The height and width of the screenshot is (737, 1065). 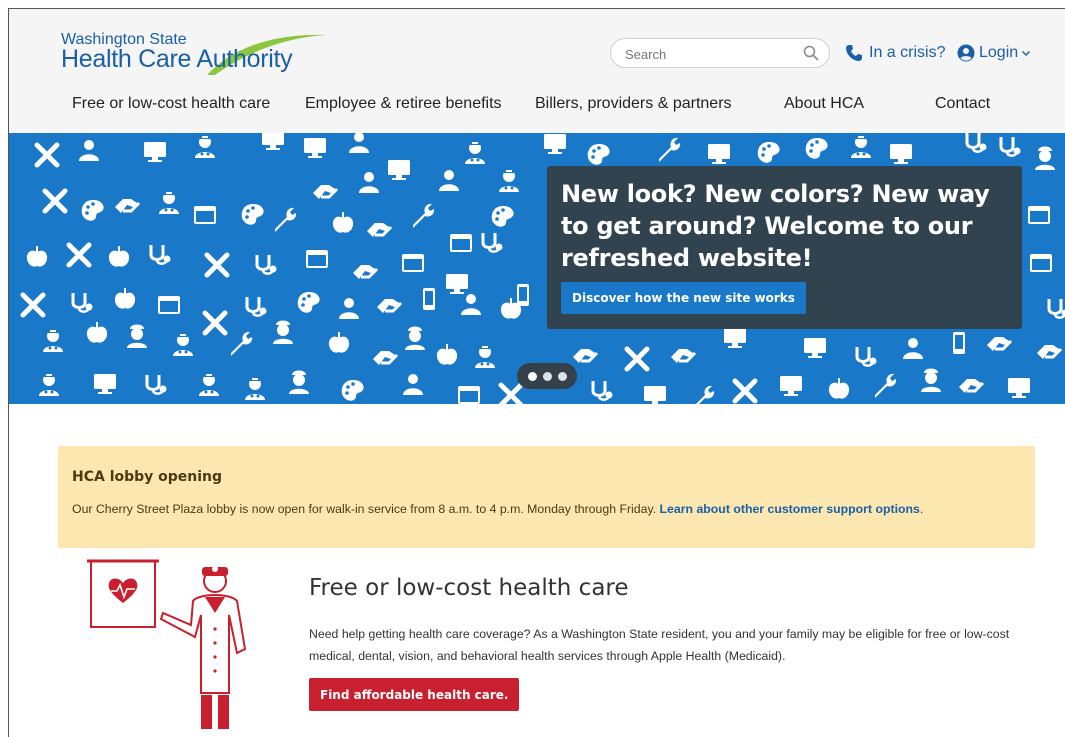 I want to click on nav-billers-providers: Billers, providers & partners, so click(x=633, y=104).